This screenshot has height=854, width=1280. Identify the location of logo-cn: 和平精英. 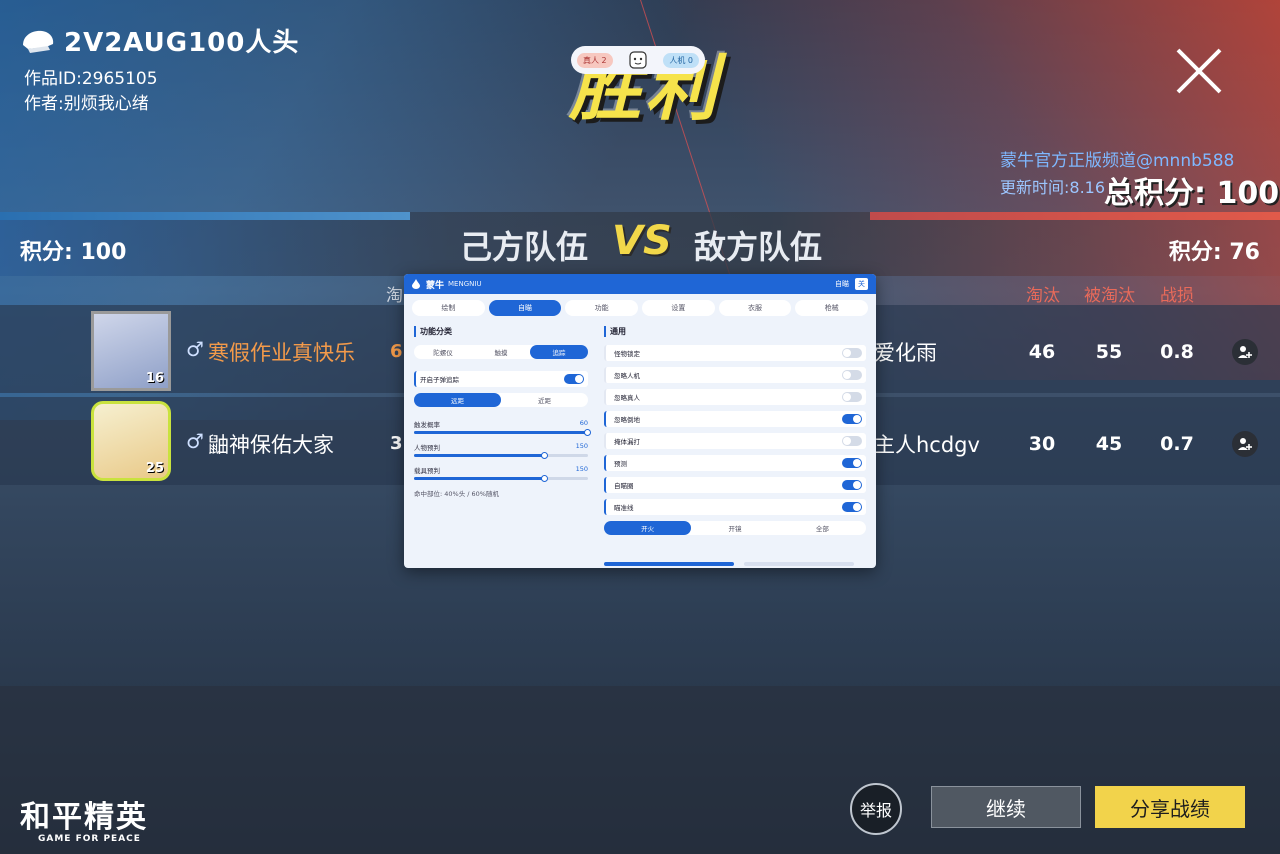
(84, 817).